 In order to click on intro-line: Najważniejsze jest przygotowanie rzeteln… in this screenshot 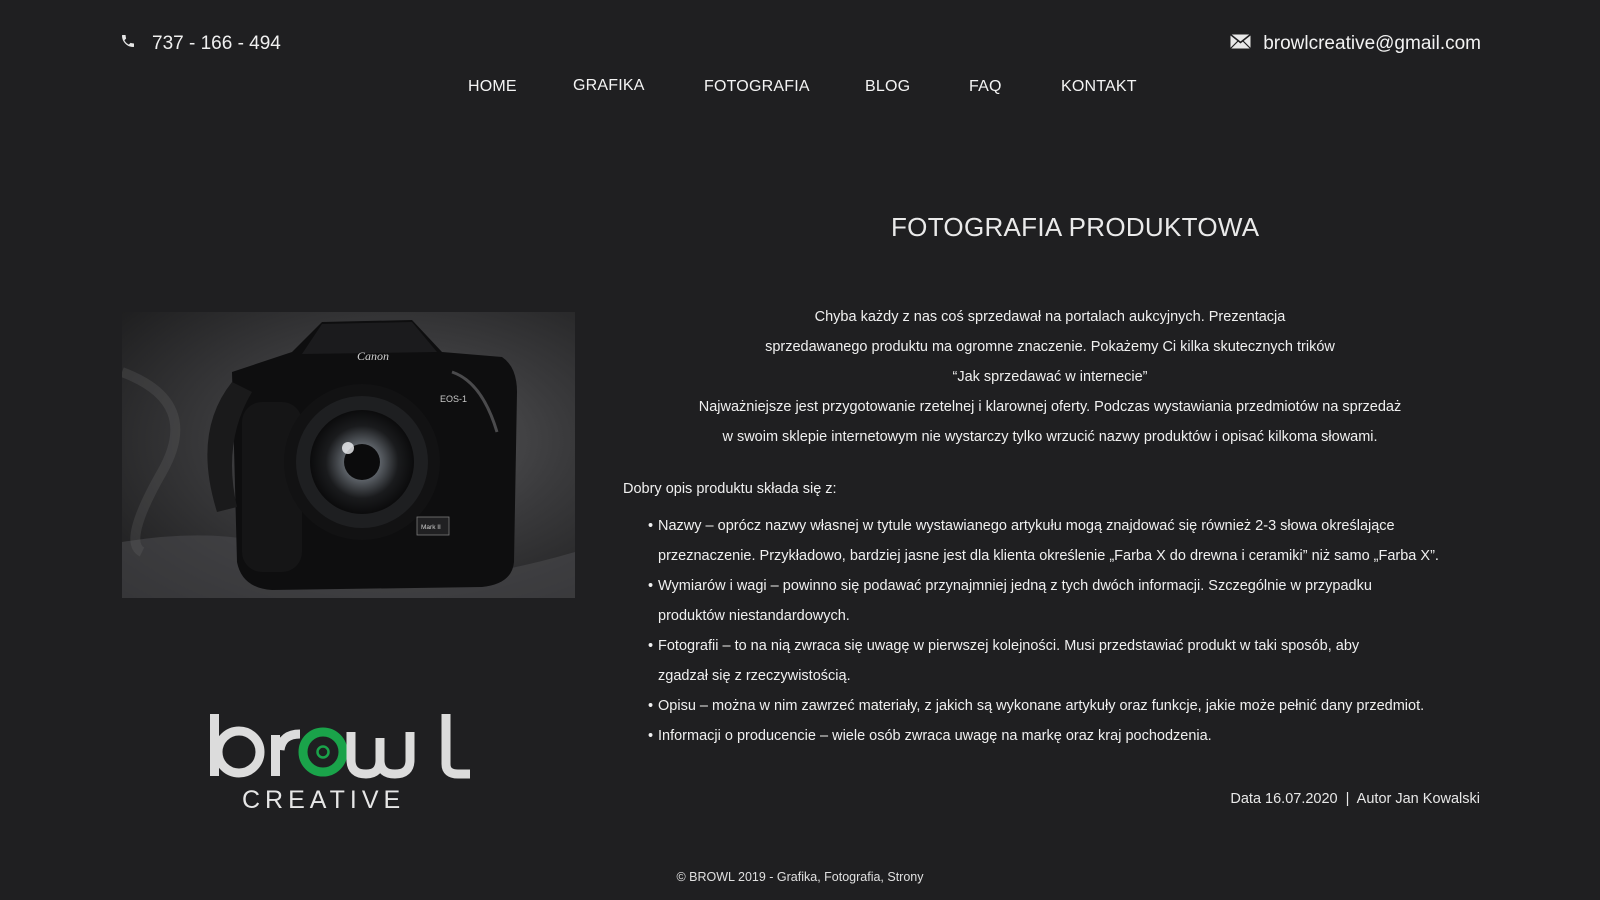, I will do `click(1050, 407)`.